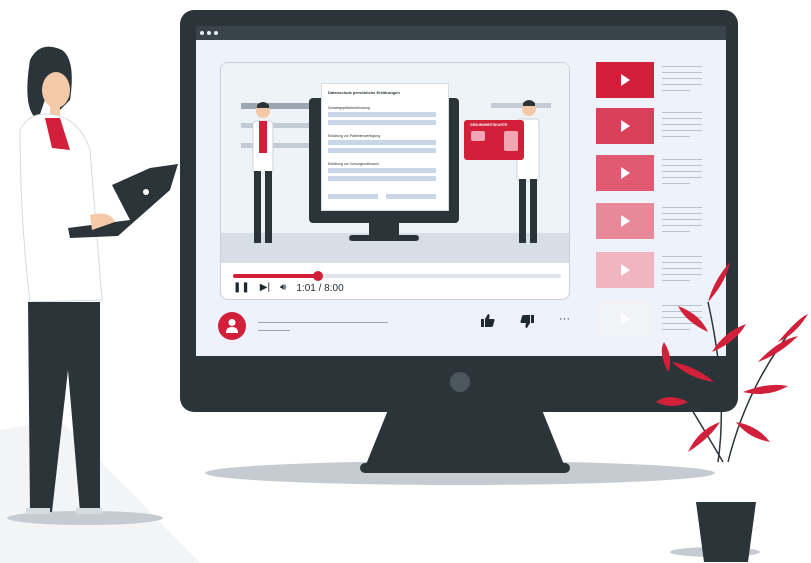 This screenshot has width=811, height=563. I want to click on health-card-label: GESUNDHEITSKARTE, so click(489, 125).